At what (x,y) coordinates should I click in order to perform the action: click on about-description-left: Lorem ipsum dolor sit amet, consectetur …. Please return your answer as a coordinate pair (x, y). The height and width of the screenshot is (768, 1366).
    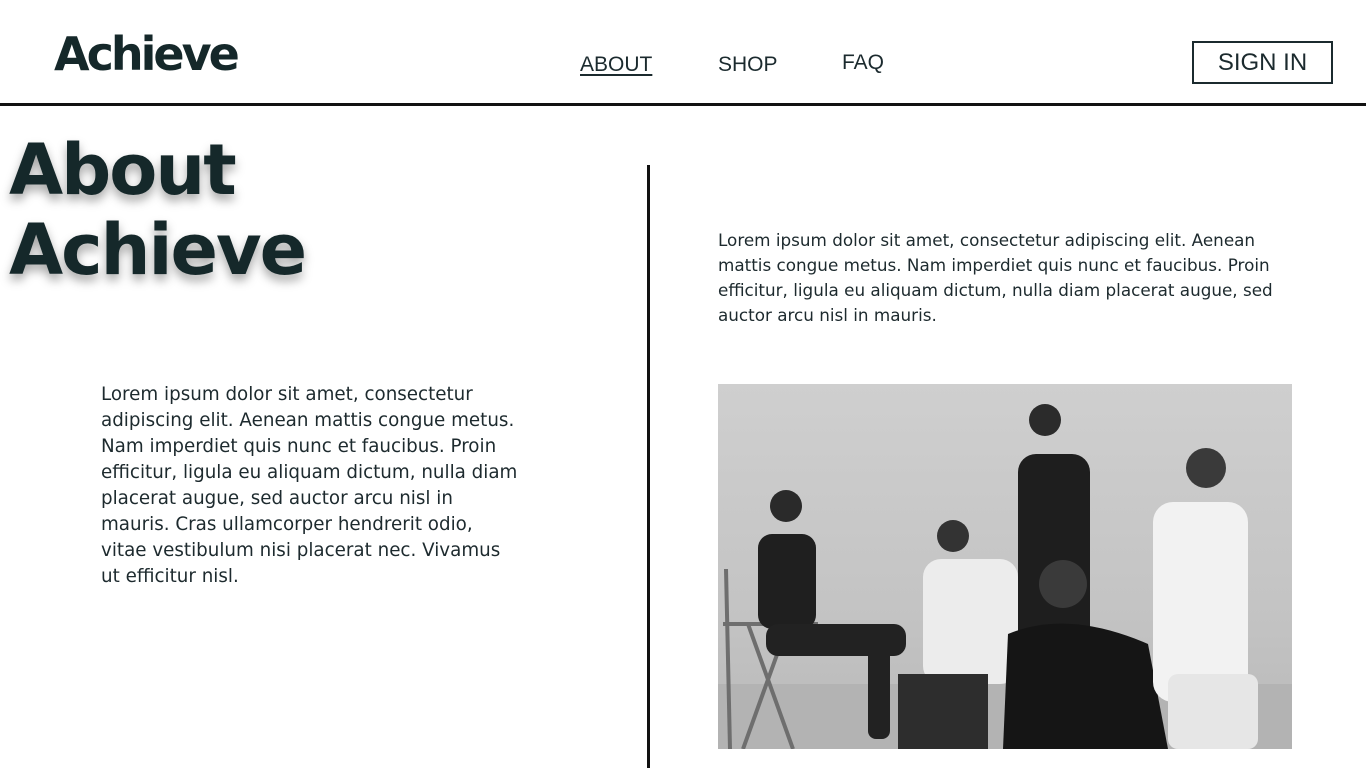
    Looking at the image, I should click on (309, 485).